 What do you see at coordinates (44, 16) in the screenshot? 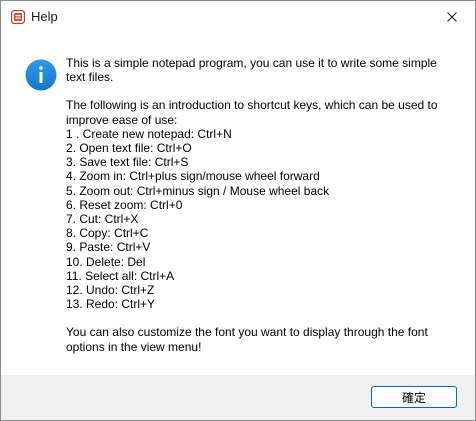
I see `window-title: Help` at bounding box center [44, 16].